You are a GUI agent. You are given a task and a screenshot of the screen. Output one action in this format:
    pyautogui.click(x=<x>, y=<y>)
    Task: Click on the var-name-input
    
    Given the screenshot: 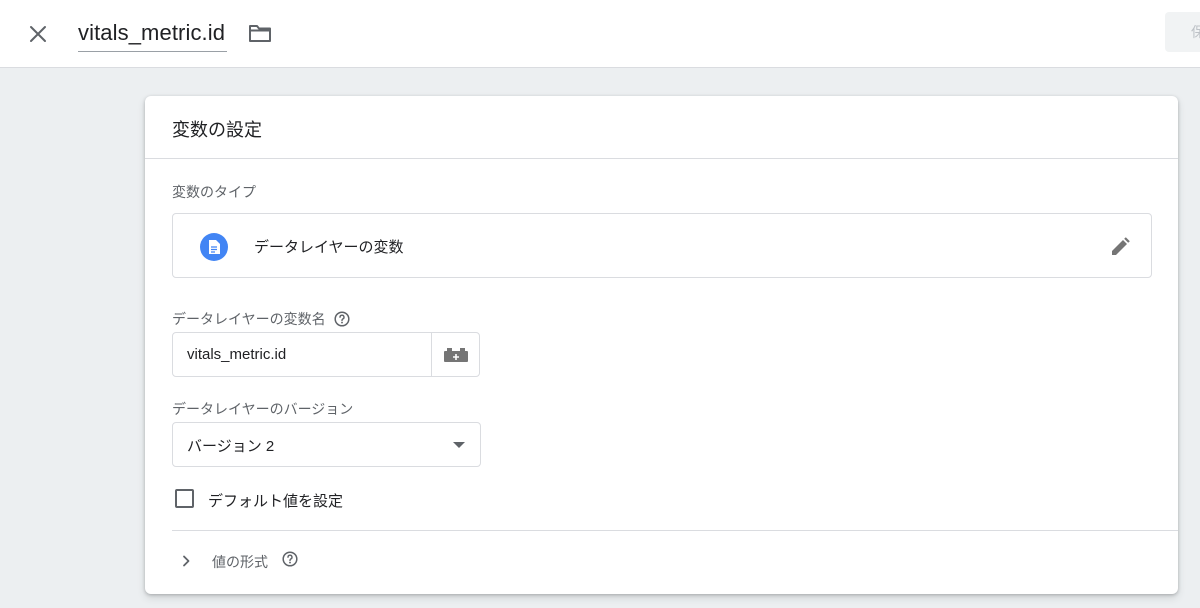 What is the action you would take?
    pyautogui.click(x=302, y=354)
    